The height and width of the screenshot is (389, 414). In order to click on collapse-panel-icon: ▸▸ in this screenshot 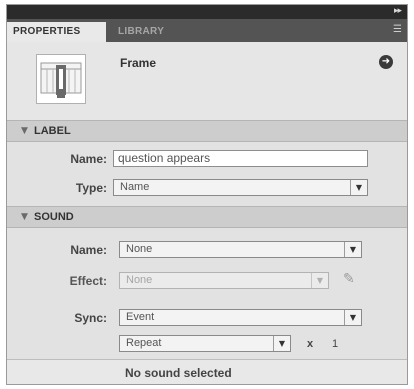, I will do `click(398, 11)`.